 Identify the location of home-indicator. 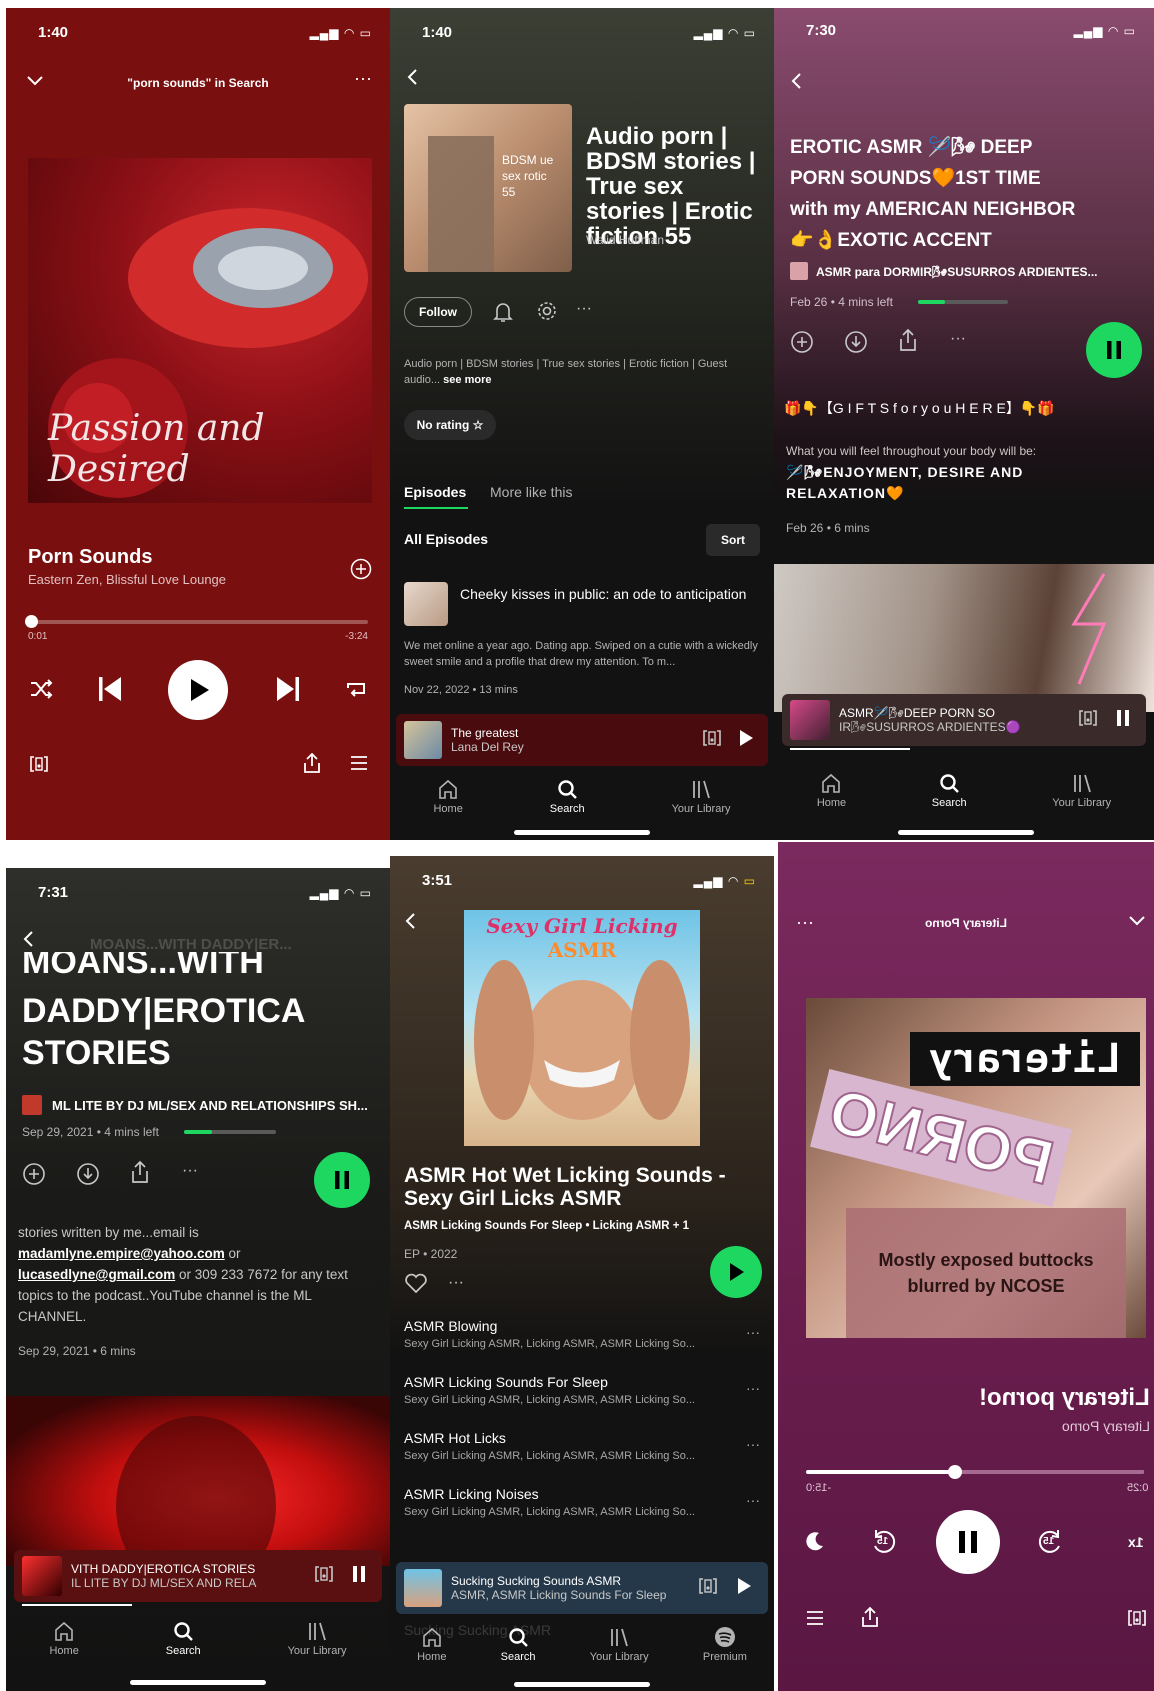
(582, 832).